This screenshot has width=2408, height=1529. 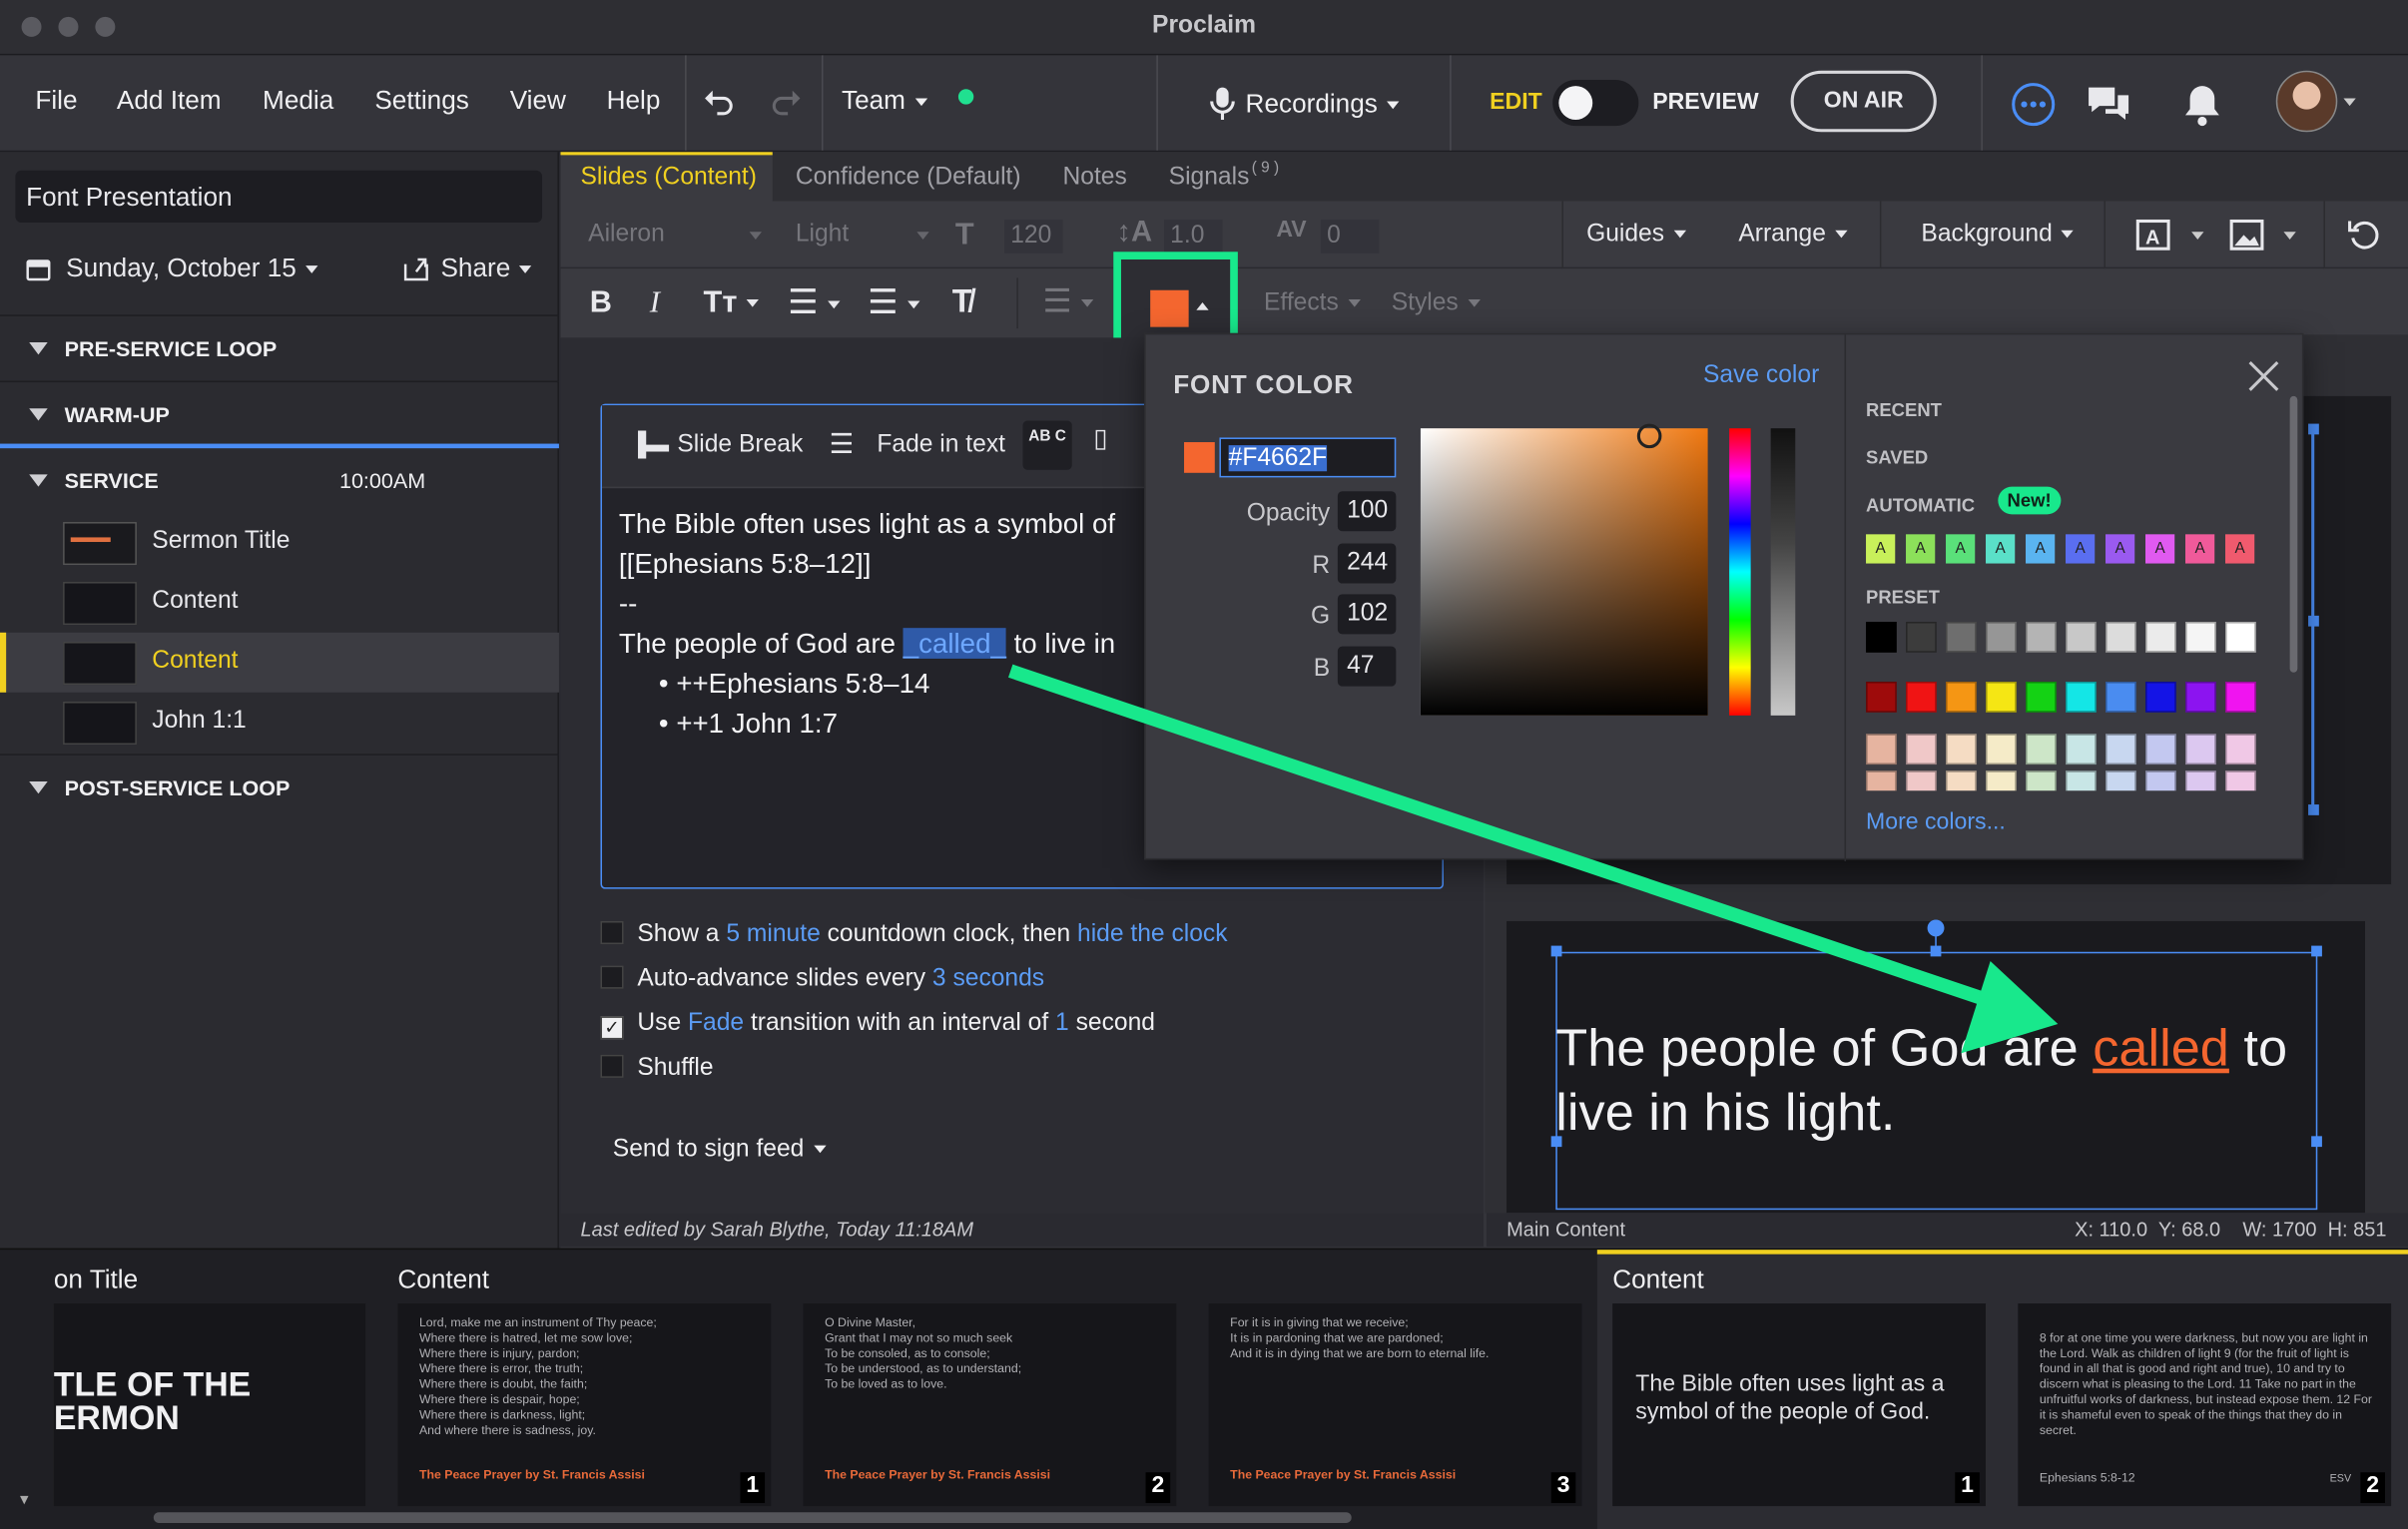 I want to click on film-label-sermon-title: on Title, so click(x=96, y=1279).